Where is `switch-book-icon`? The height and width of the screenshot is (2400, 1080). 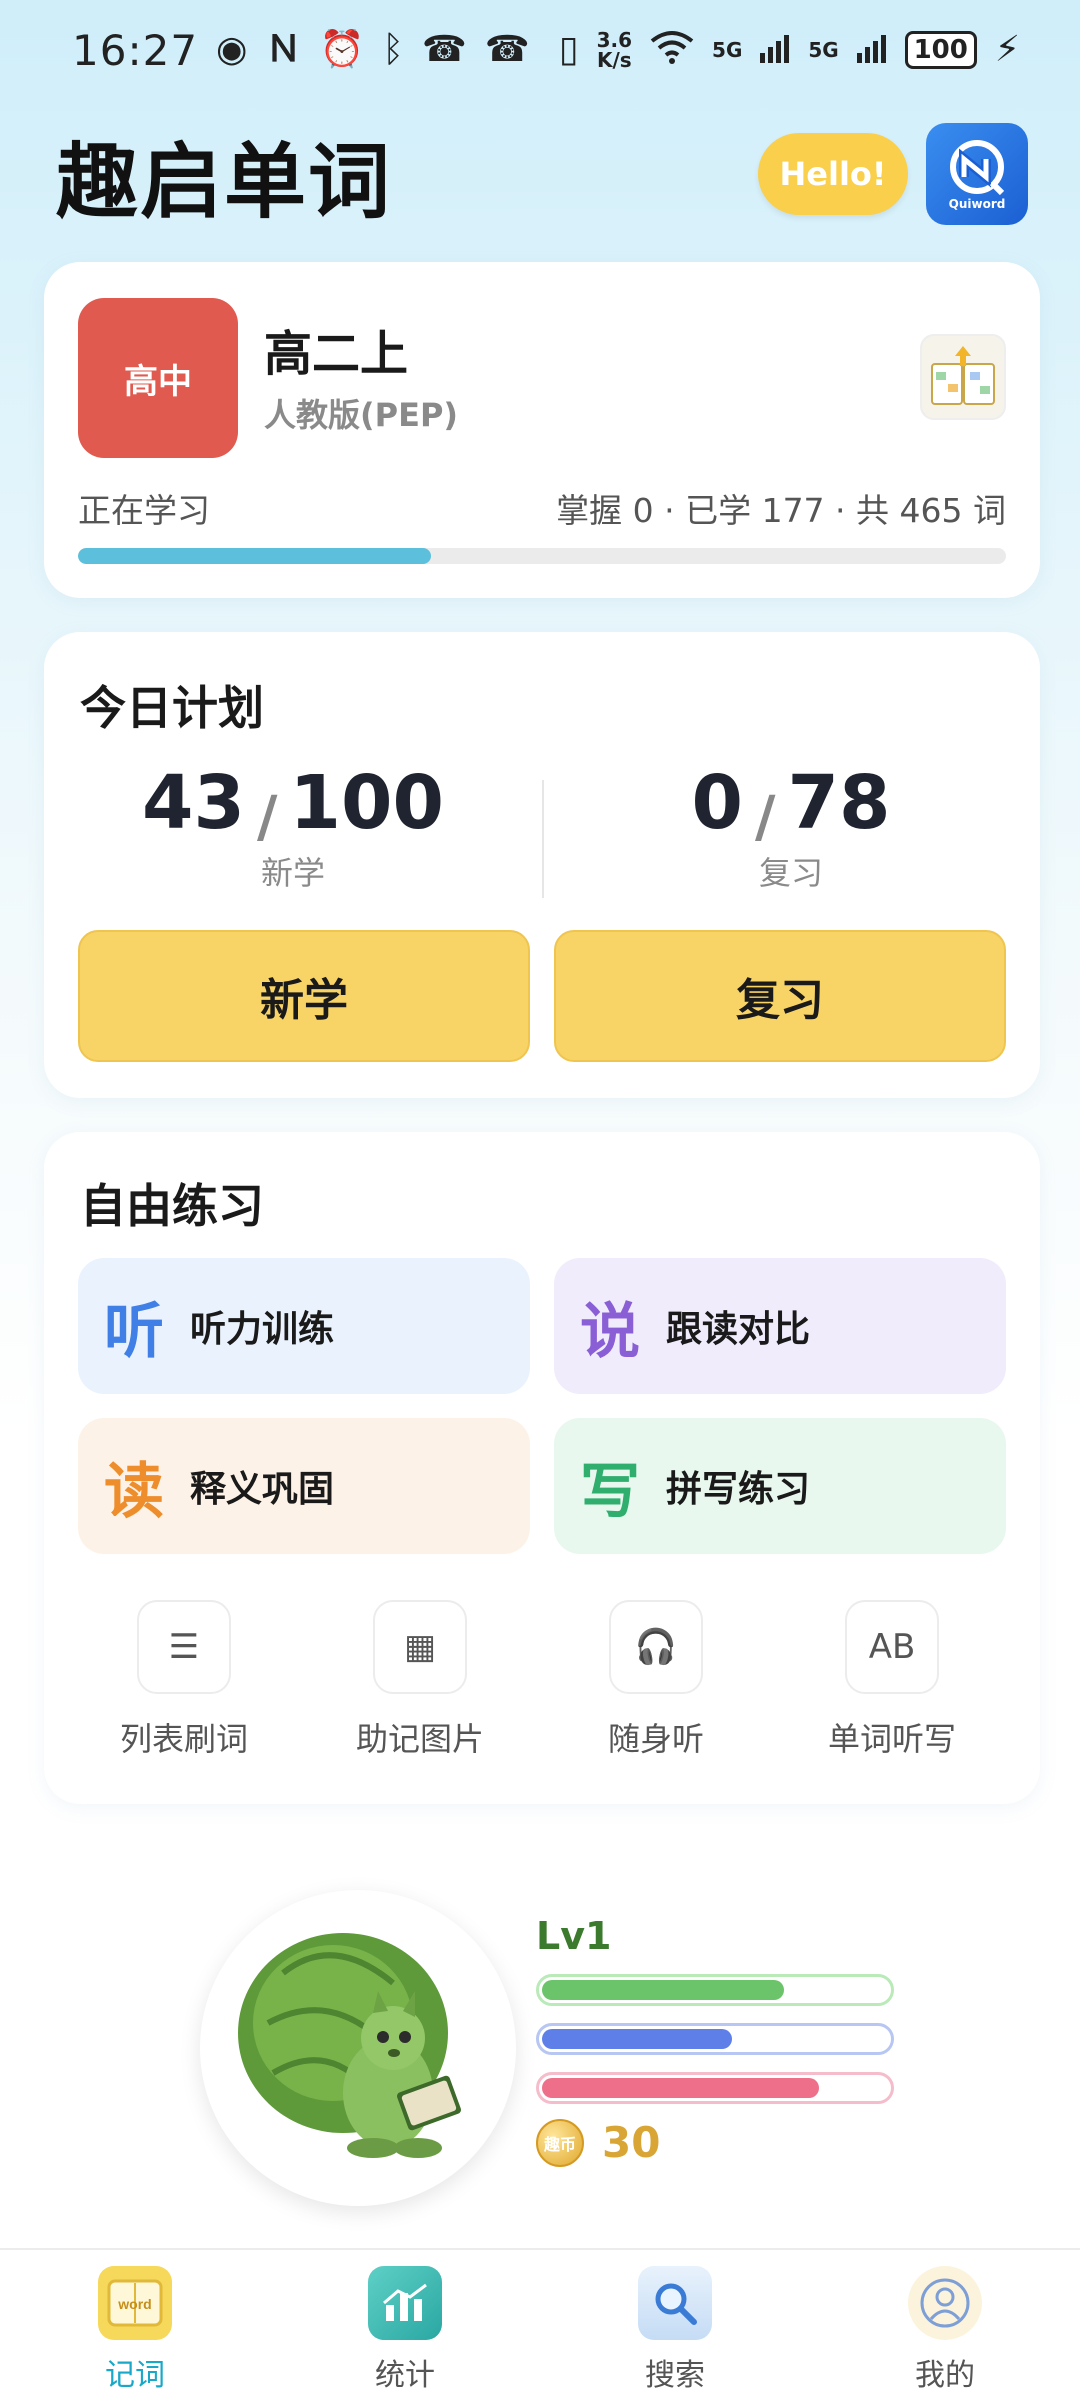
switch-book-icon is located at coordinates (963, 375).